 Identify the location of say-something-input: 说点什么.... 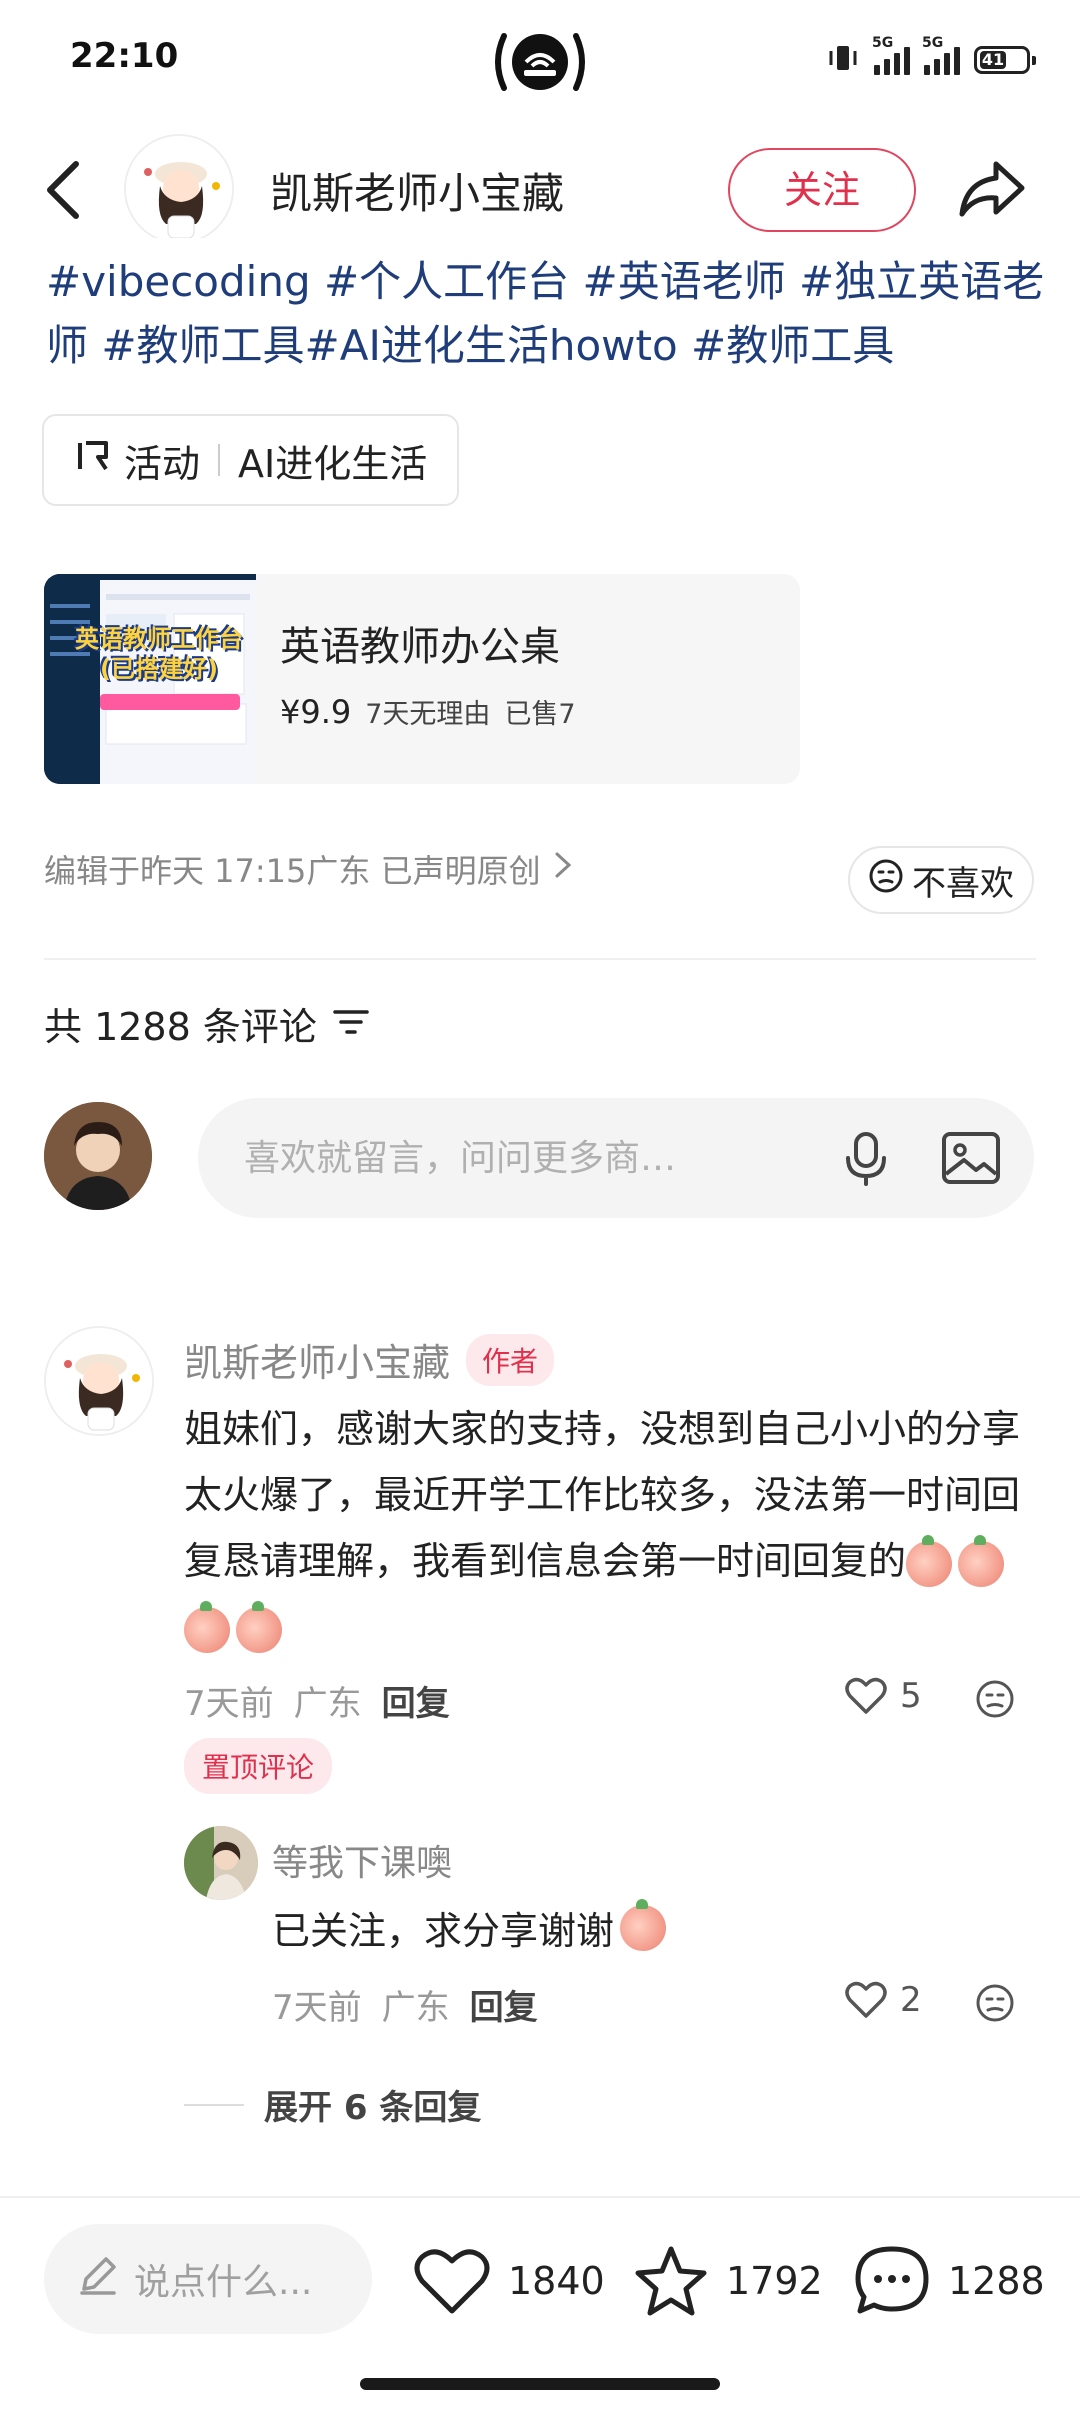
(208, 2279).